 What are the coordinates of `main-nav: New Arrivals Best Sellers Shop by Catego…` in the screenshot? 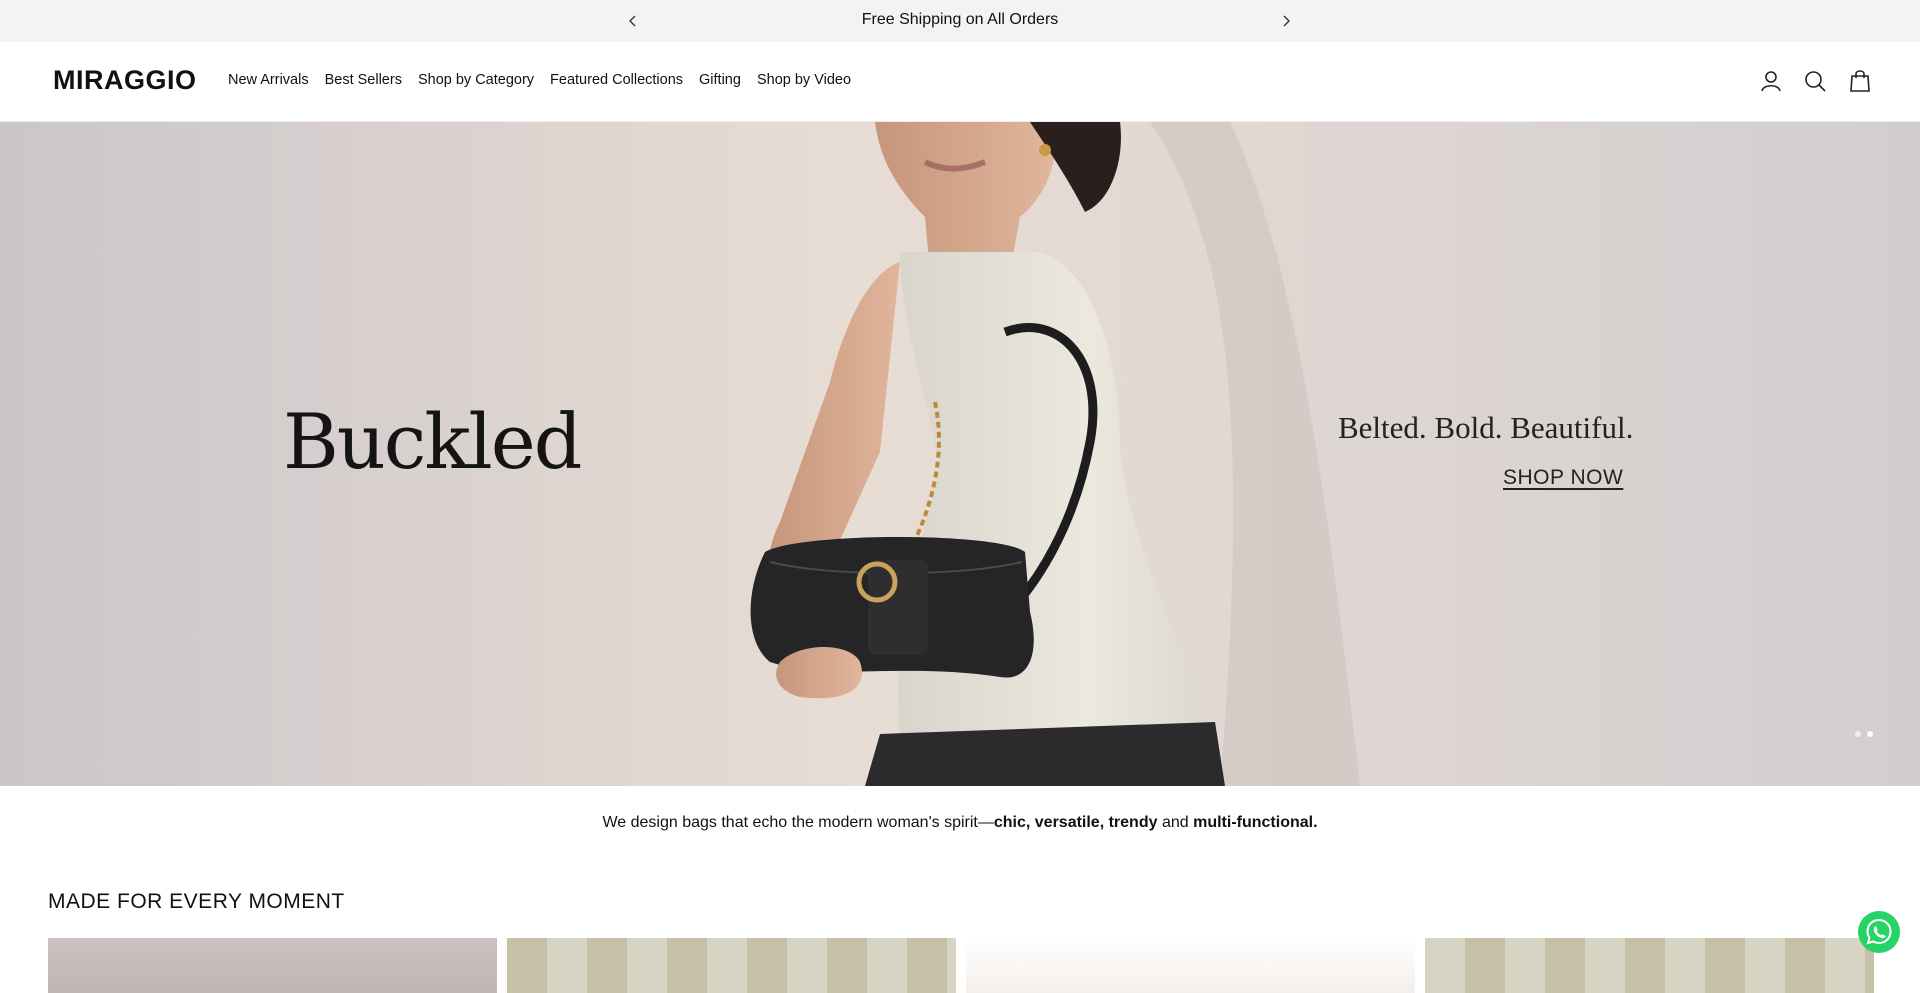 It's located at (539, 80).